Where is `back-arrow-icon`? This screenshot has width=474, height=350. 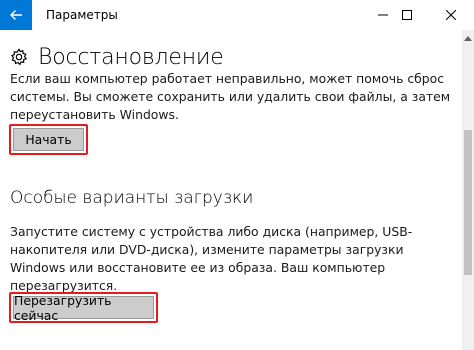 back-arrow-icon is located at coordinates (16, 15).